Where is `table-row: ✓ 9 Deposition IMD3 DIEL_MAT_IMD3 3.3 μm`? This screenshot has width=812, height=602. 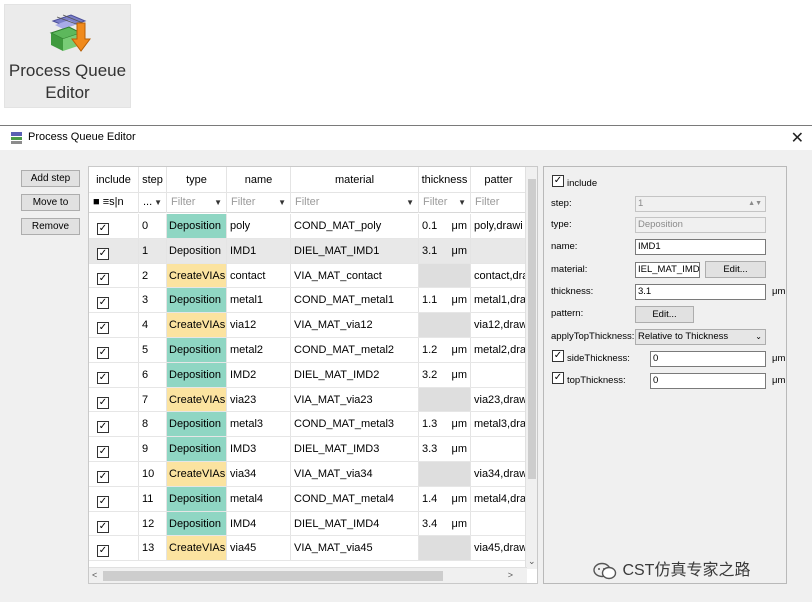
table-row: ✓ 9 Deposition IMD3 DIEL_MAT_IMD3 3.3 μm is located at coordinates (308, 449).